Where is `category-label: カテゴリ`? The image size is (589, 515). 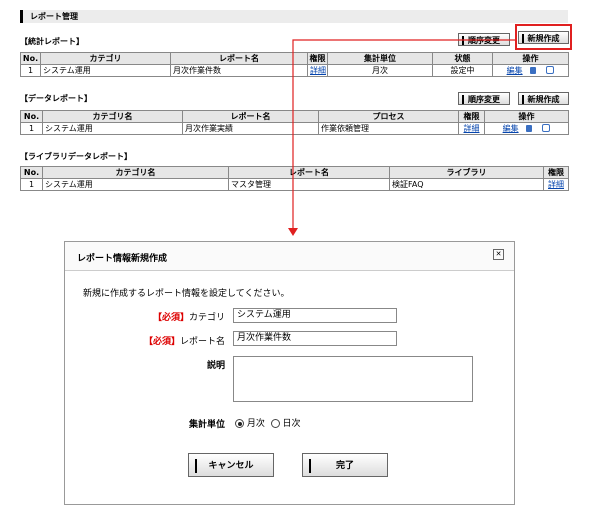
category-label: カテゴリ is located at coordinates (206, 318).